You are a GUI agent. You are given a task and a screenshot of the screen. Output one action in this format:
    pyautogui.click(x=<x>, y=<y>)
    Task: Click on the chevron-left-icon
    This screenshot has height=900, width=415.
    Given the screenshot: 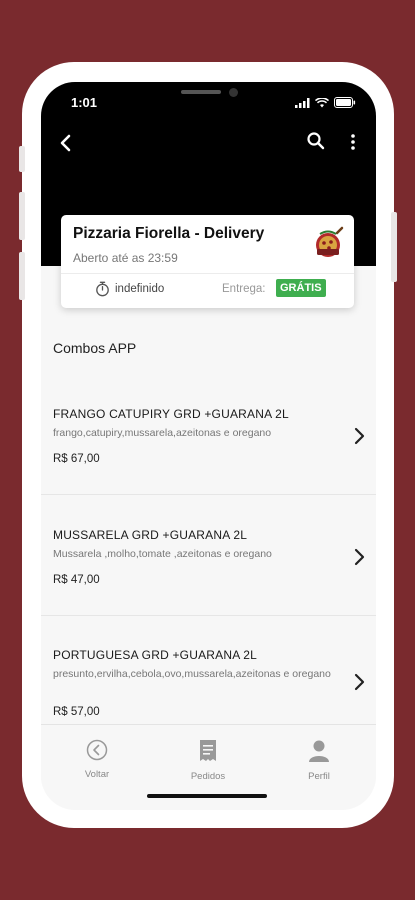 What is the action you would take?
    pyautogui.click(x=65, y=143)
    